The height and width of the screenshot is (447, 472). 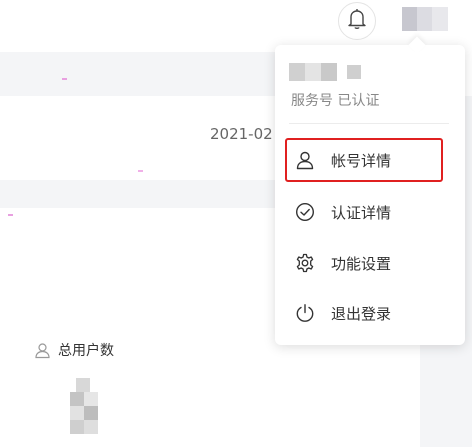 What do you see at coordinates (305, 313) in the screenshot?
I see `power-icon` at bounding box center [305, 313].